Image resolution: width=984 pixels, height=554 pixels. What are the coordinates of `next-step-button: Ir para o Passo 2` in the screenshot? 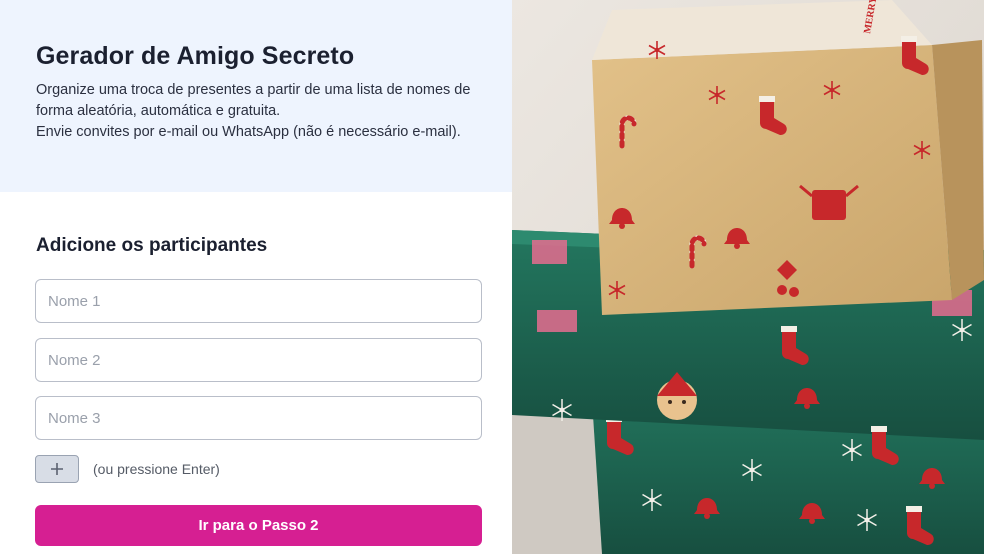 It's located at (258, 525).